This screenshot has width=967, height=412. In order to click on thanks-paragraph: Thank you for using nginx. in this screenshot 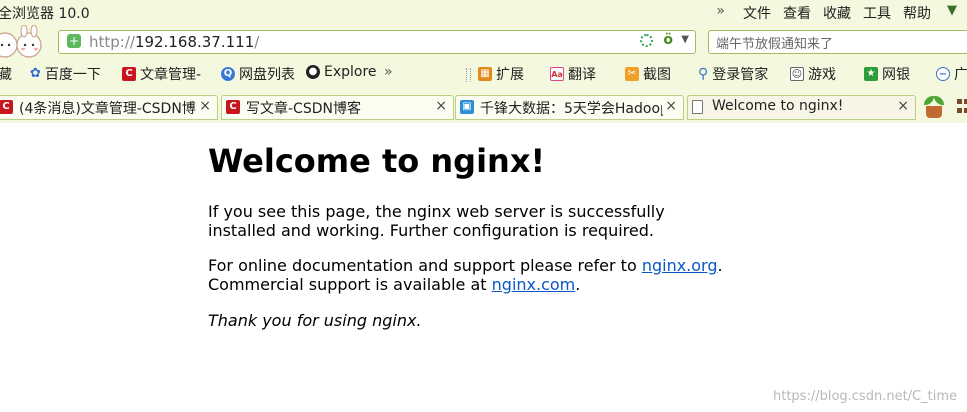, I will do `click(315, 320)`.